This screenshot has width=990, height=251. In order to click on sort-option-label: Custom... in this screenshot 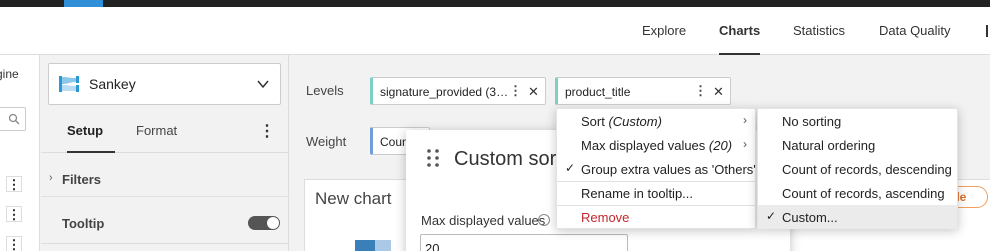, I will do `click(810, 217)`.